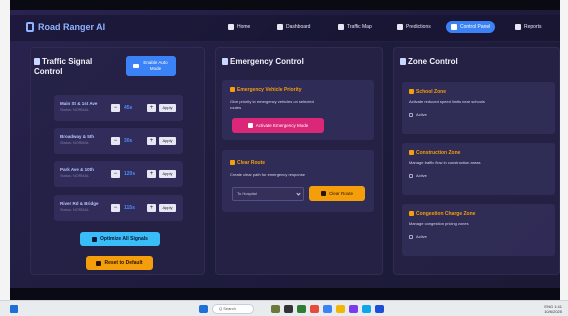 Image resolution: width=568 pixels, height=316 pixels. I want to click on clear-route-text: Create clear path for emergency response, so click(267, 174).